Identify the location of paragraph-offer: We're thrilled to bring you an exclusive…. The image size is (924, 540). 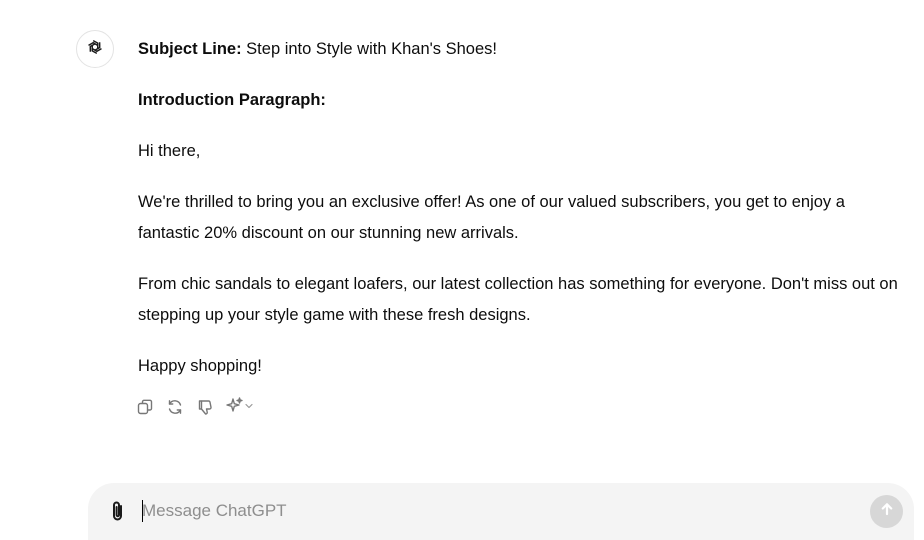
(491, 217).